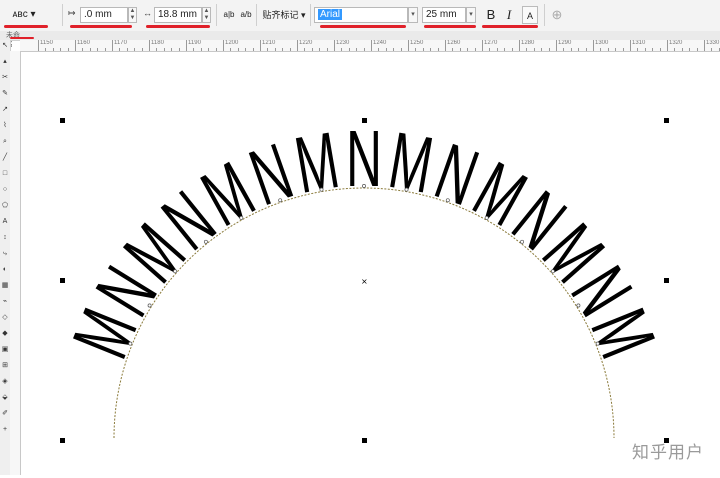  I want to click on add-tool-icon: +, so click(5, 430).